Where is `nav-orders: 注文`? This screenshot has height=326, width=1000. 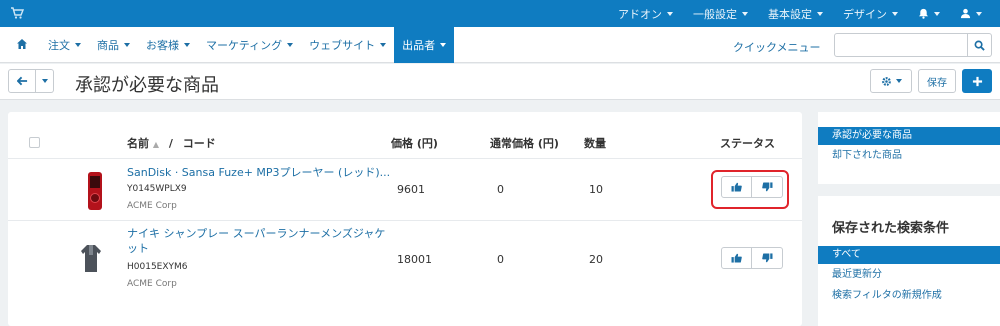
nav-orders: 注文 is located at coordinates (64, 45).